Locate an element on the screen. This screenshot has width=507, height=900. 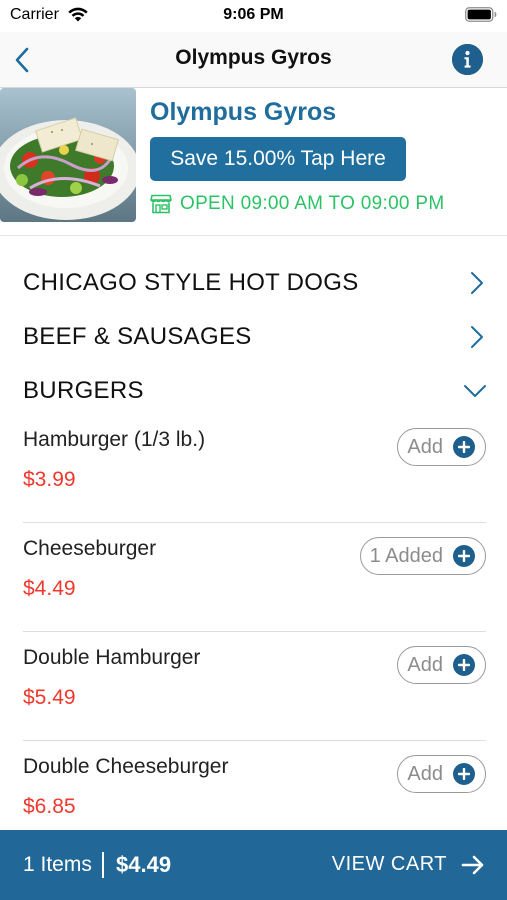
page-title: Olympus Gyros is located at coordinates (253, 57).